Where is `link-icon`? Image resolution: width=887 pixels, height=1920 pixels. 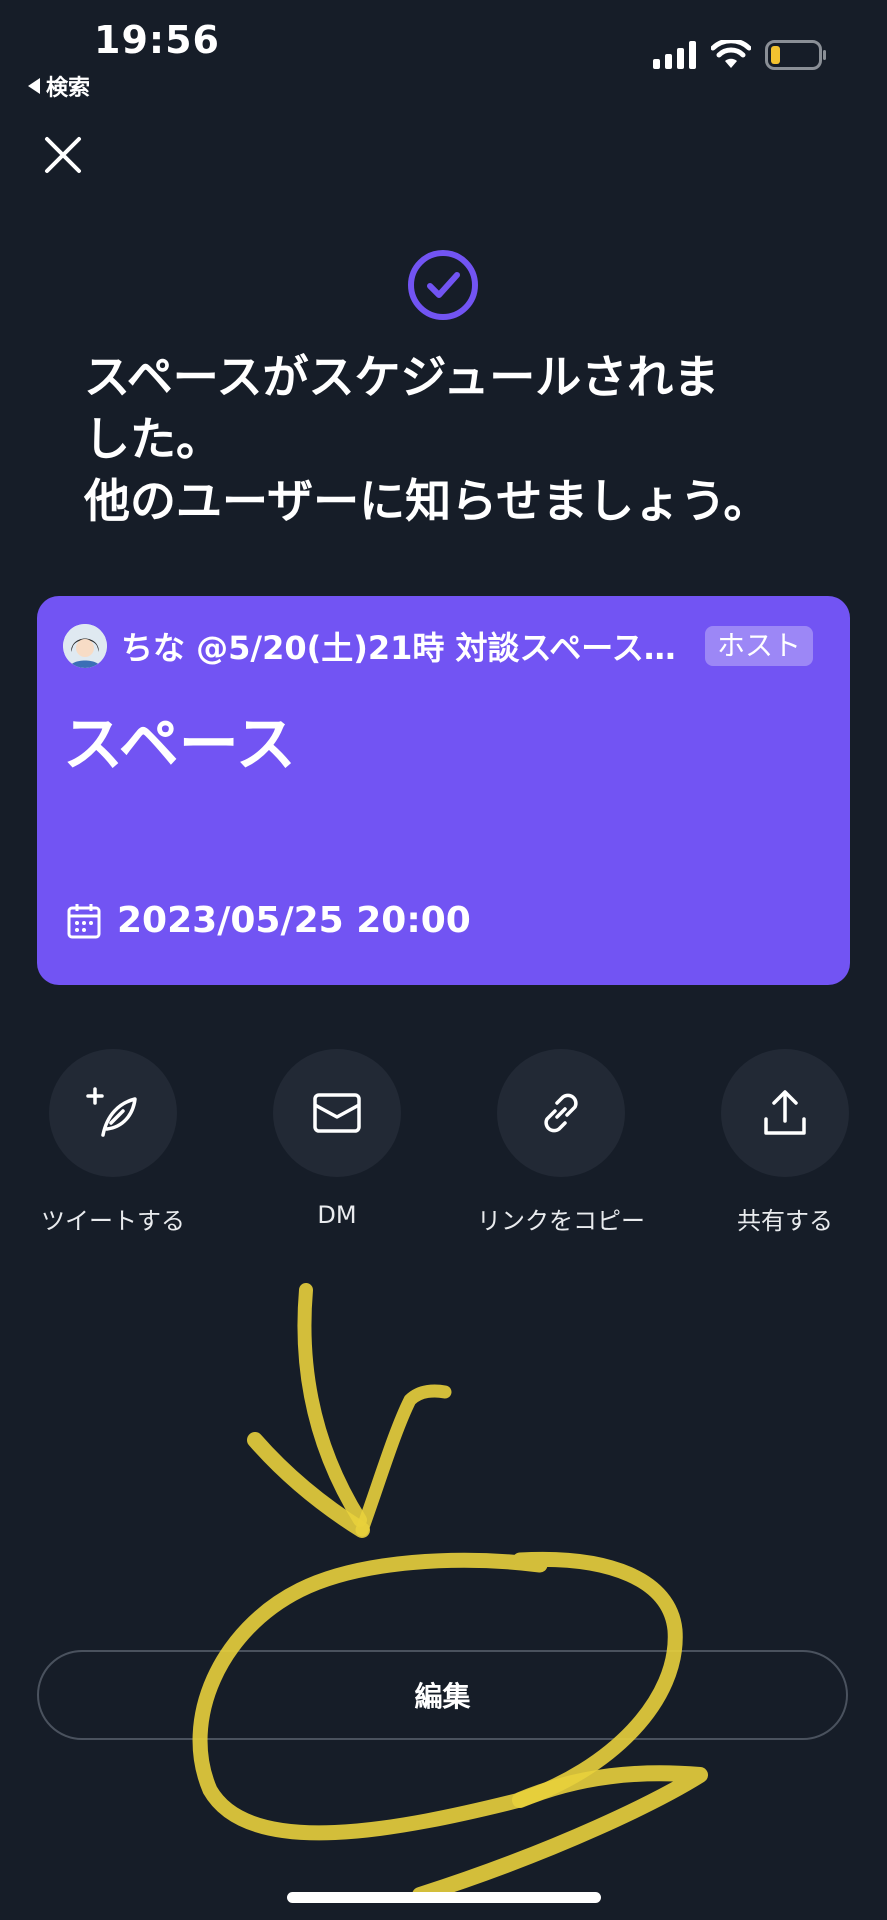 link-icon is located at coordinates (561, 1113).